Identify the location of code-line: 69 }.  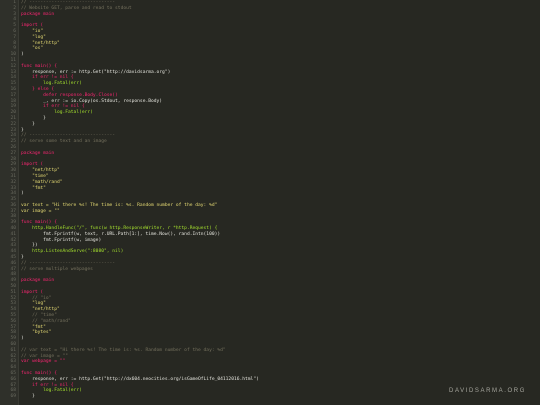
(270, 397).